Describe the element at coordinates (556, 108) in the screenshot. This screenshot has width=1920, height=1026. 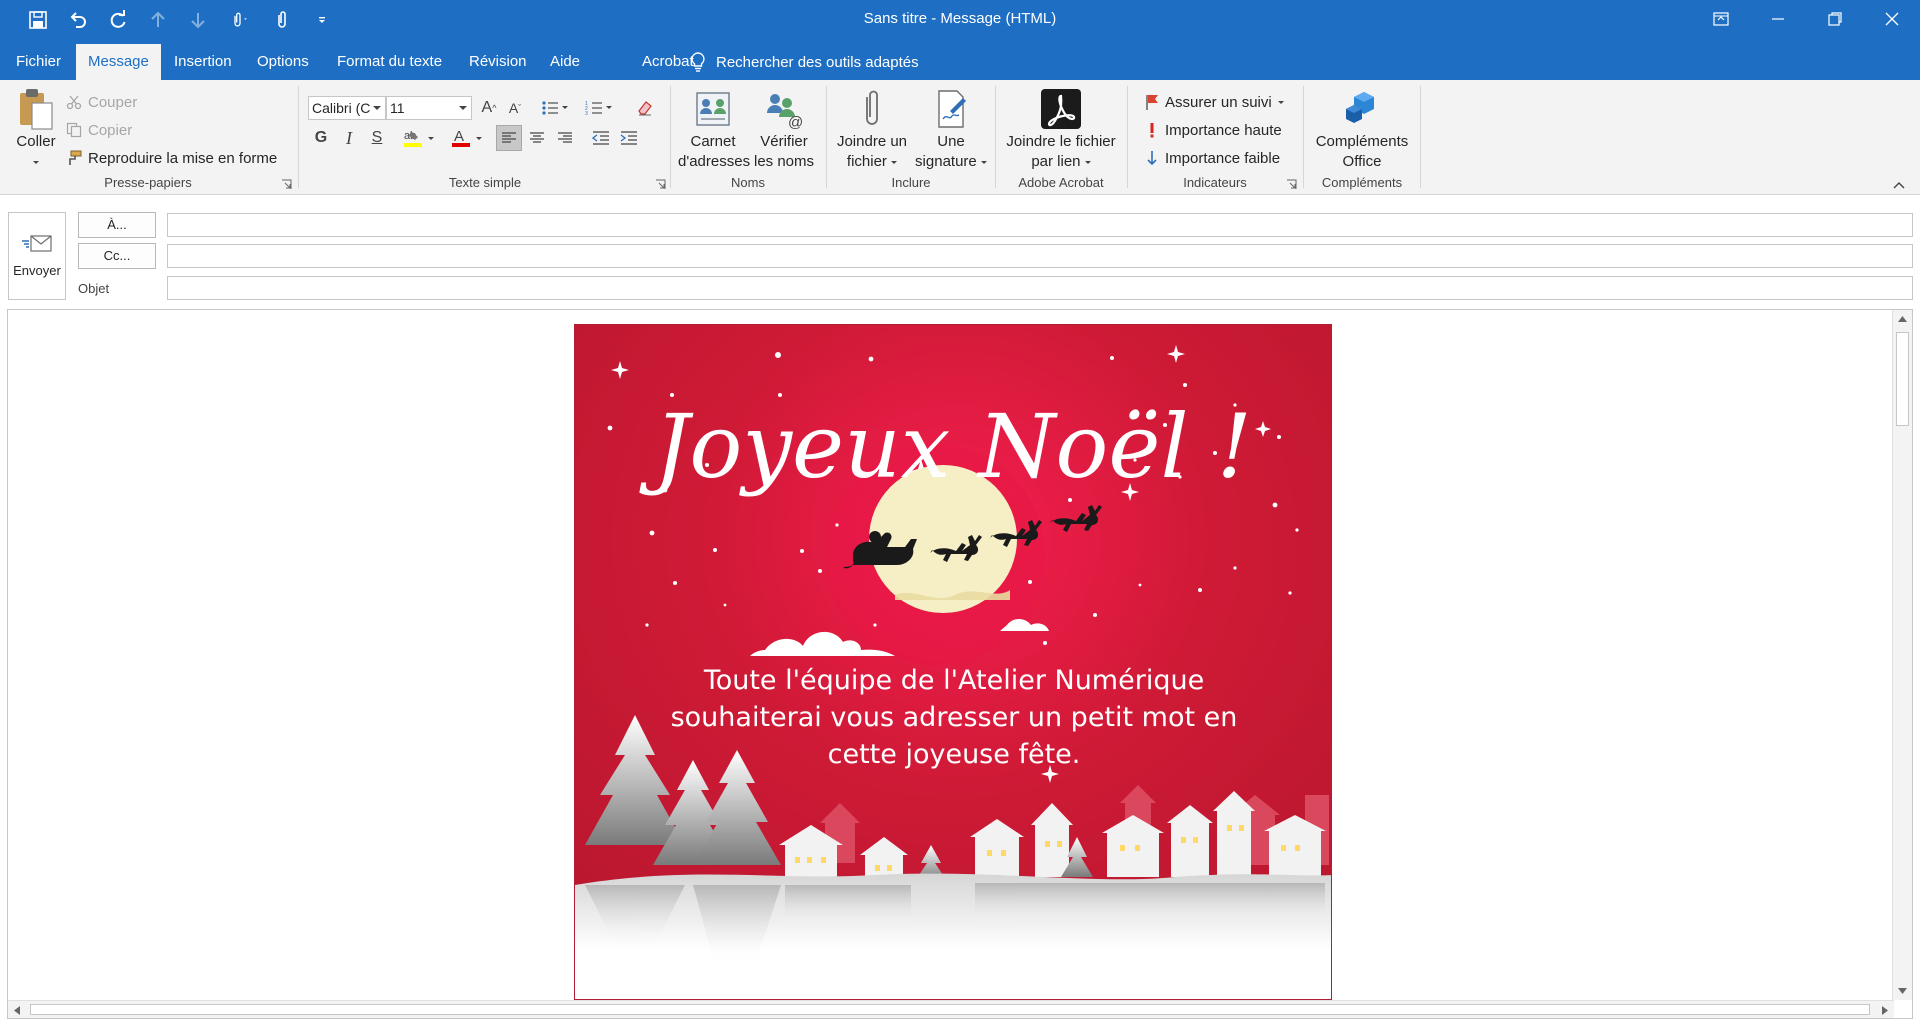
I see `bullets-icon` at that location.